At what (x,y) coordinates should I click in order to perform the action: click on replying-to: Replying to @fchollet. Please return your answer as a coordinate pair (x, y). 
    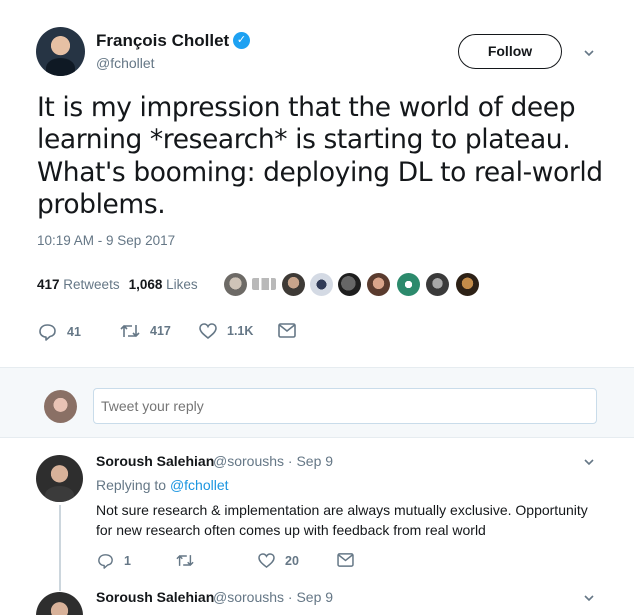
    Looking at the image, I should click on (162, 485).